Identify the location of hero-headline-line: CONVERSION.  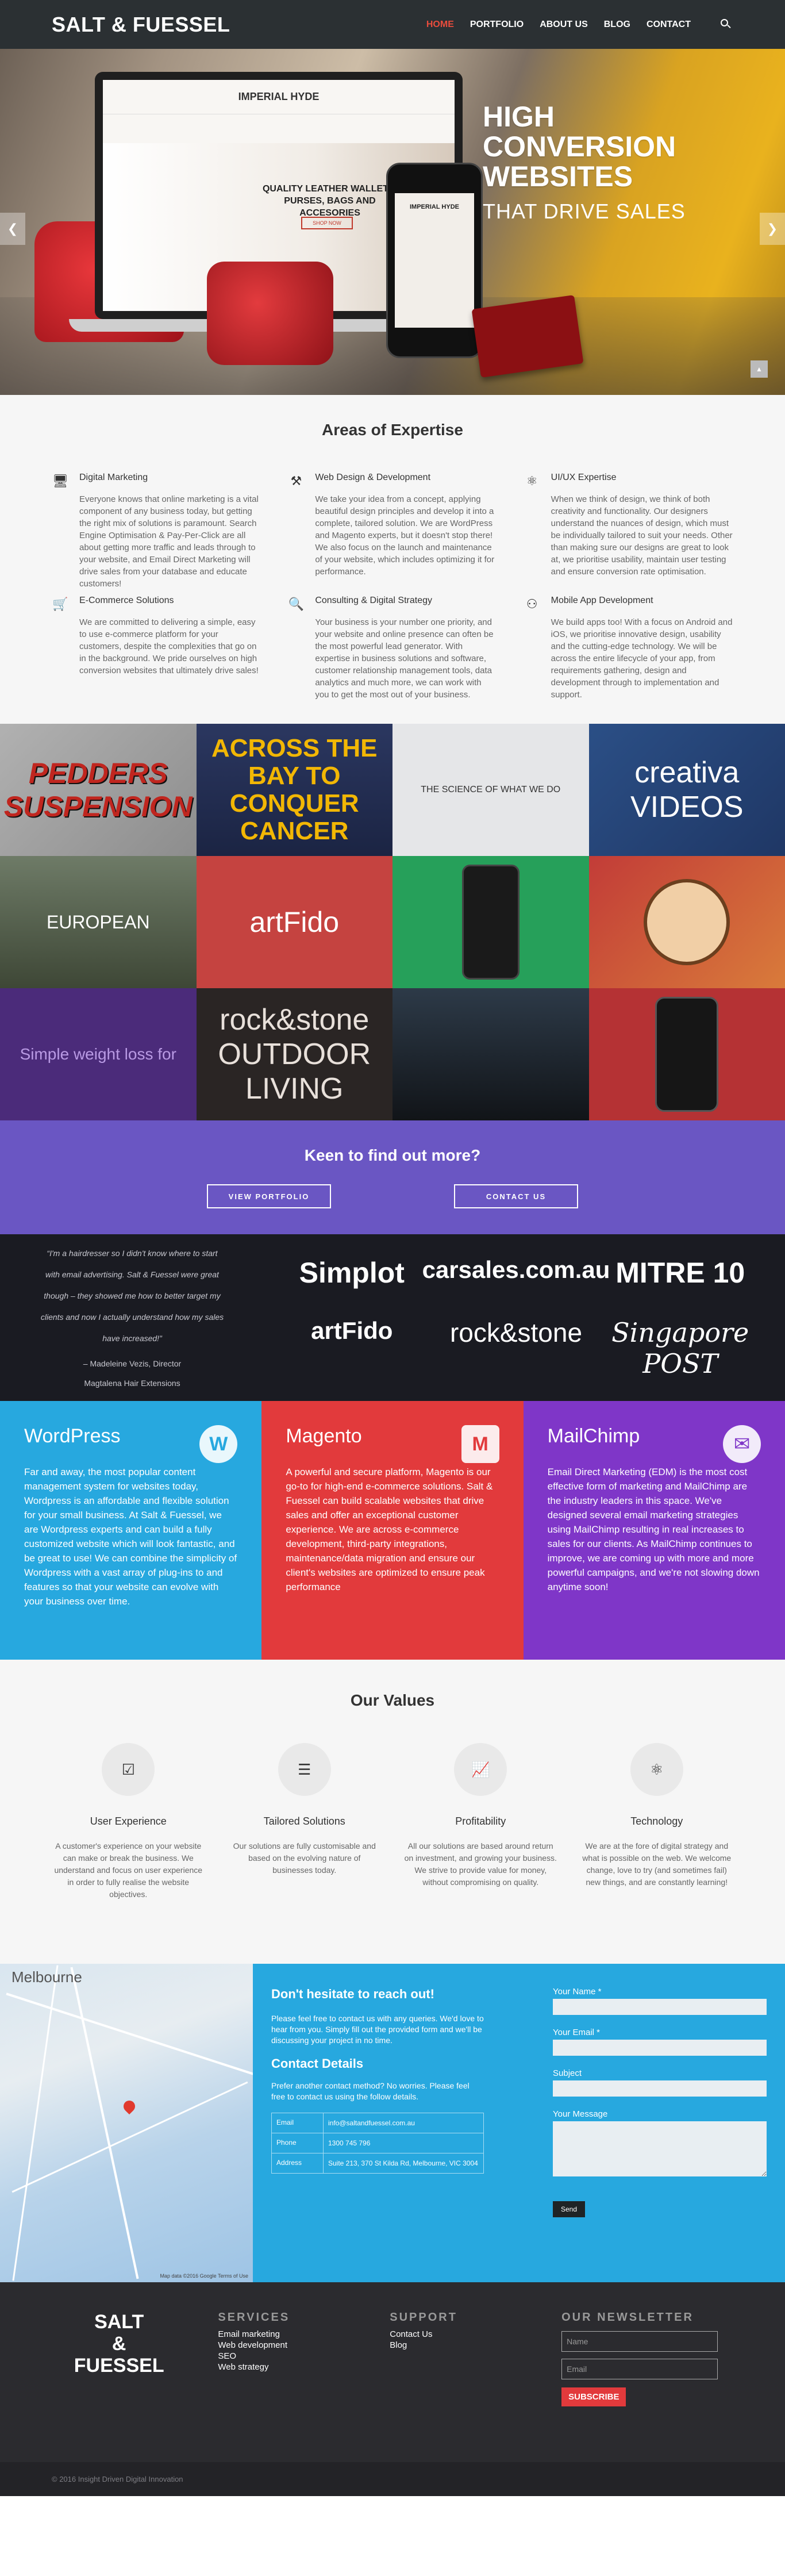
(579, 146).